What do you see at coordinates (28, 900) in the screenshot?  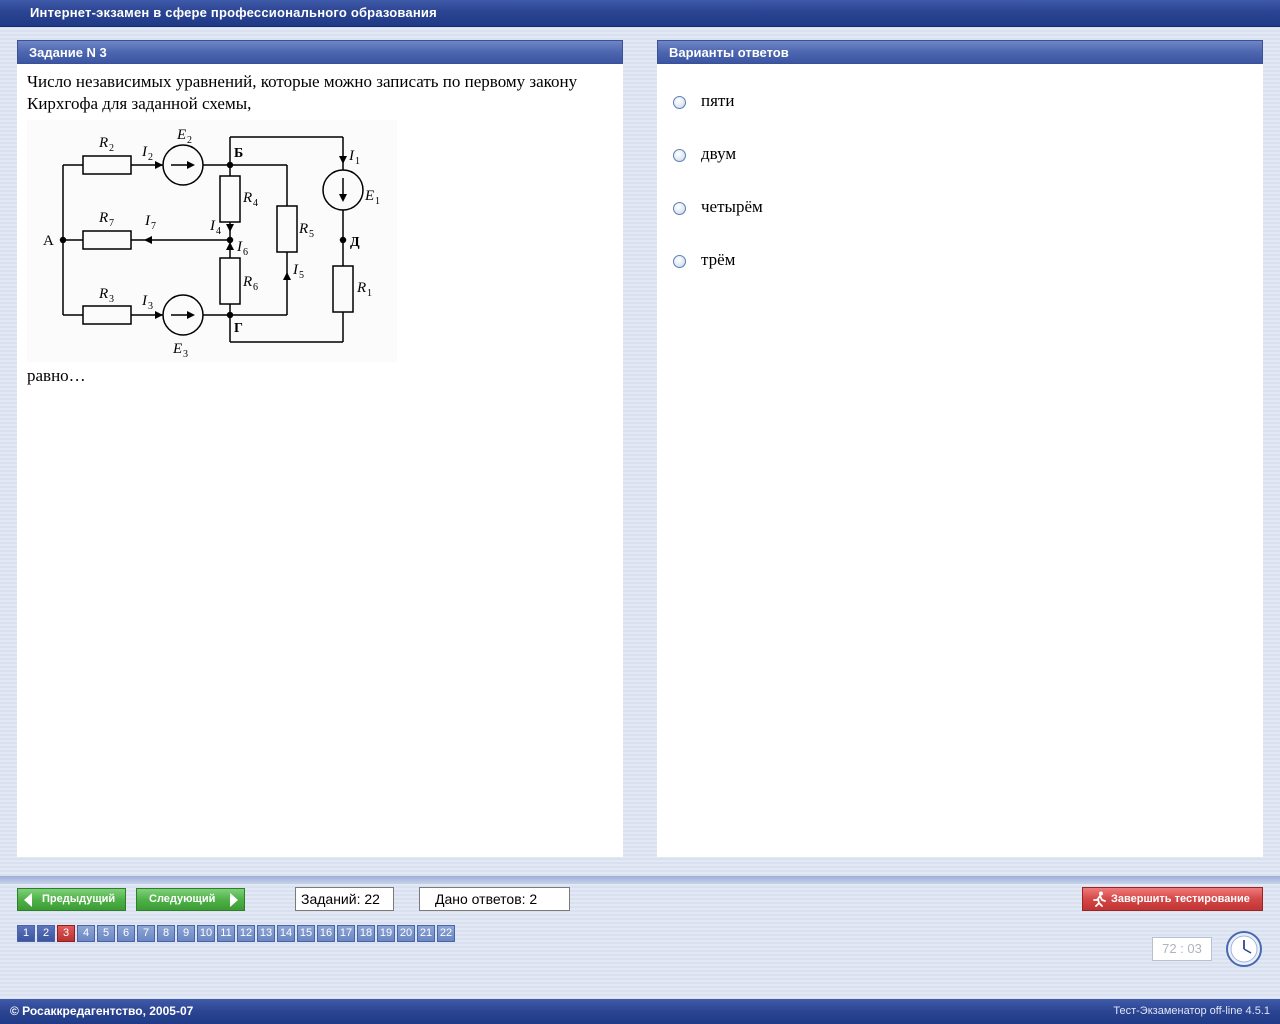 I see `arrow-left-icon` at bounding box center [28, 900].